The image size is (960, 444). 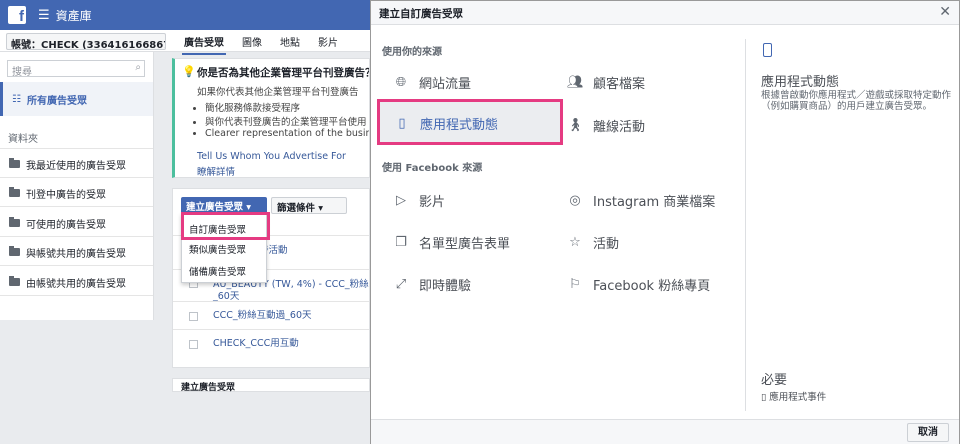 What do you see at coordinates (225, 226) in the screenshot?
I see `highlight-box` at bounding box center [225, 226].